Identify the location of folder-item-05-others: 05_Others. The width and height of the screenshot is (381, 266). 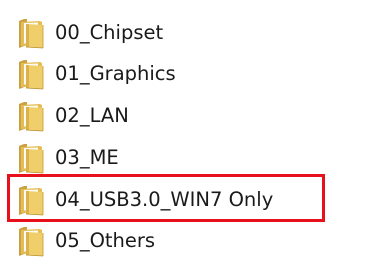
(173, 241).